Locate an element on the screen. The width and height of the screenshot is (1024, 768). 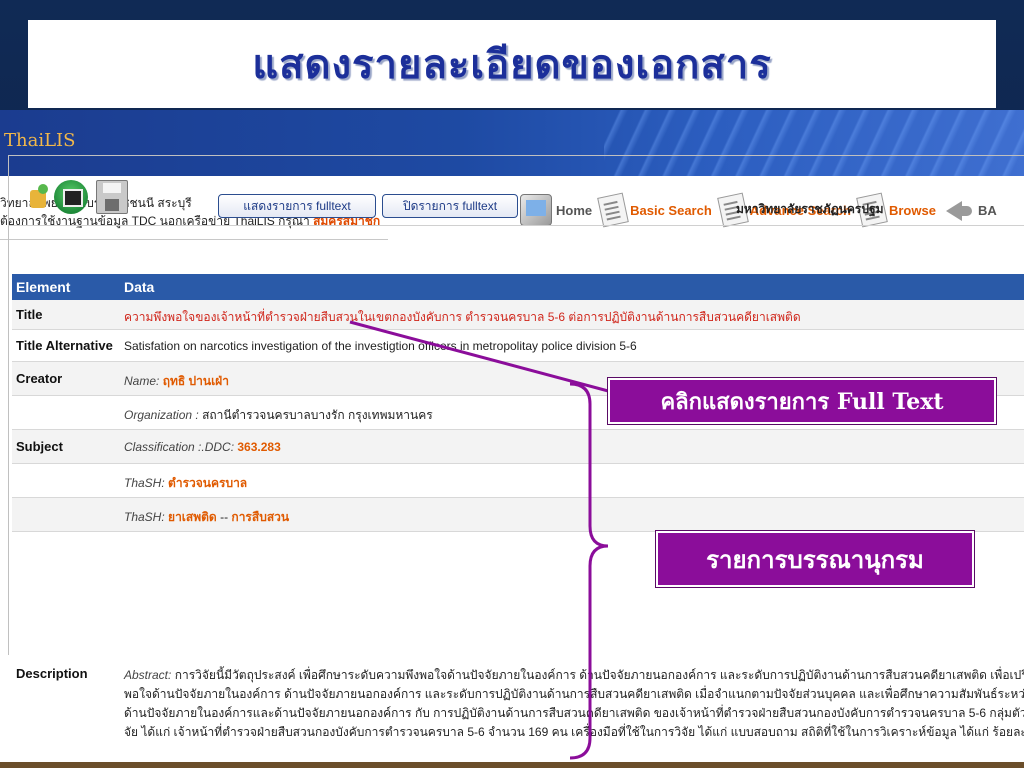
subject-thash-1: ThaSH: ตำรวจนครบาล is located at coordinates (185, 483).